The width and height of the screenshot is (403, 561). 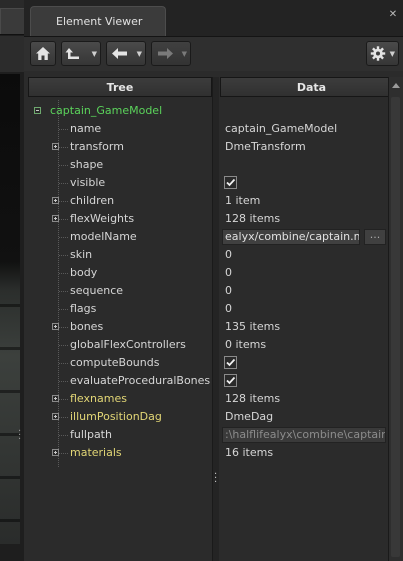 I want to click on home-icon, so click(x=43, y=53).